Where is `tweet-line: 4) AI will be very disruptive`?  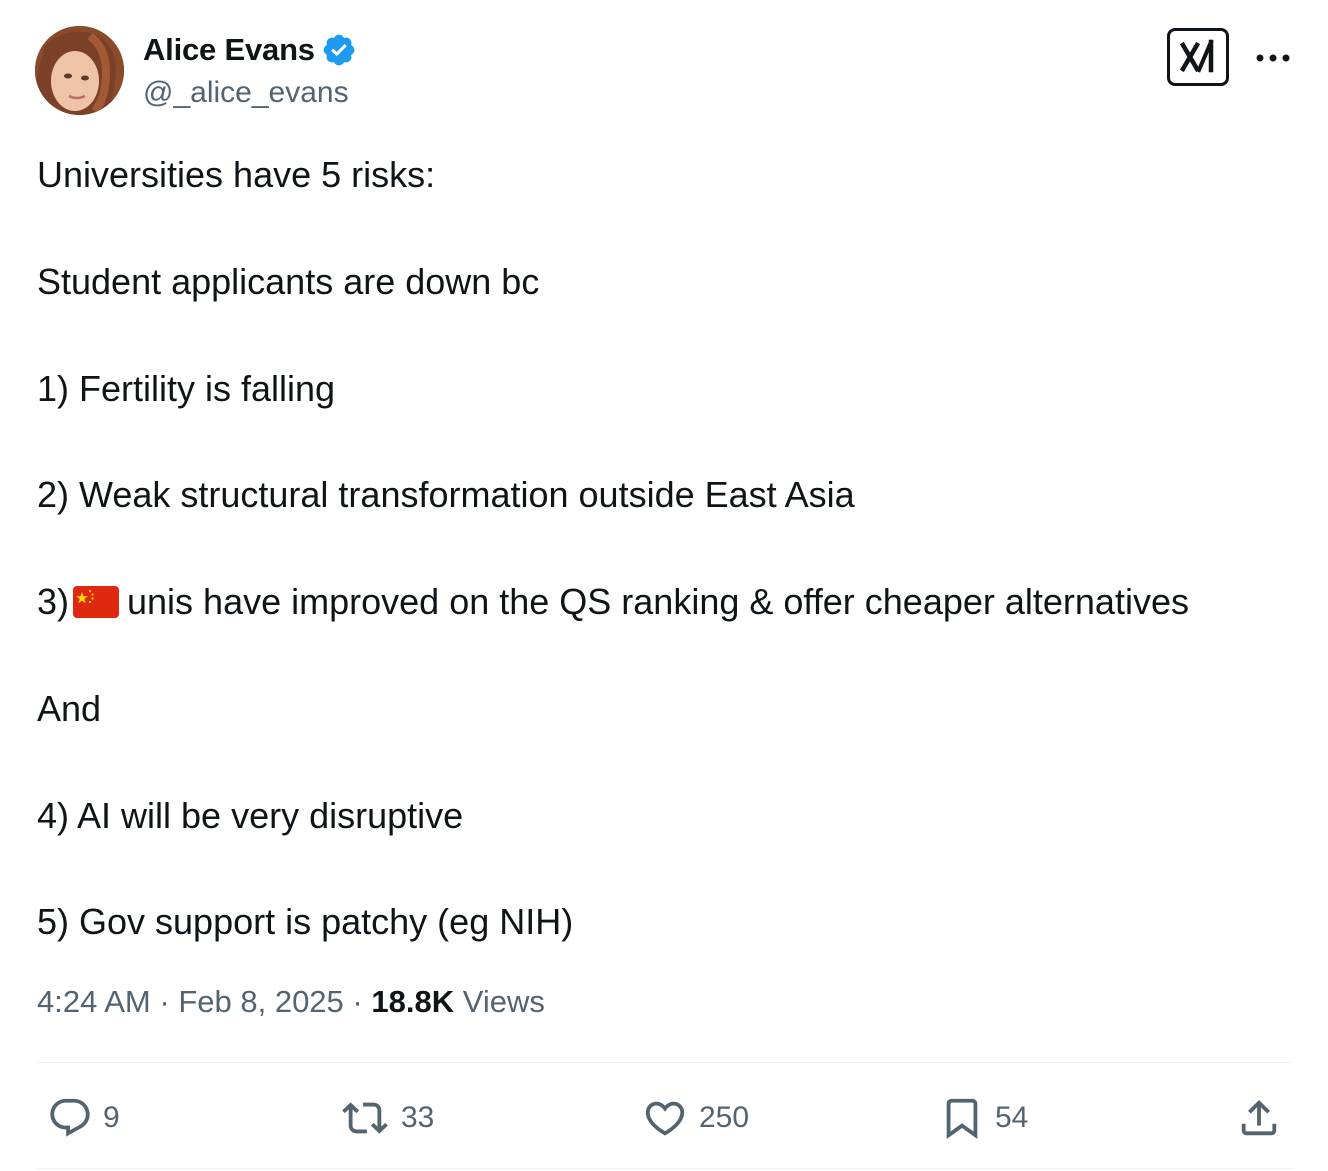 tweet-line: 4) AI will be very disruptive is located at coordinates (250, 815).